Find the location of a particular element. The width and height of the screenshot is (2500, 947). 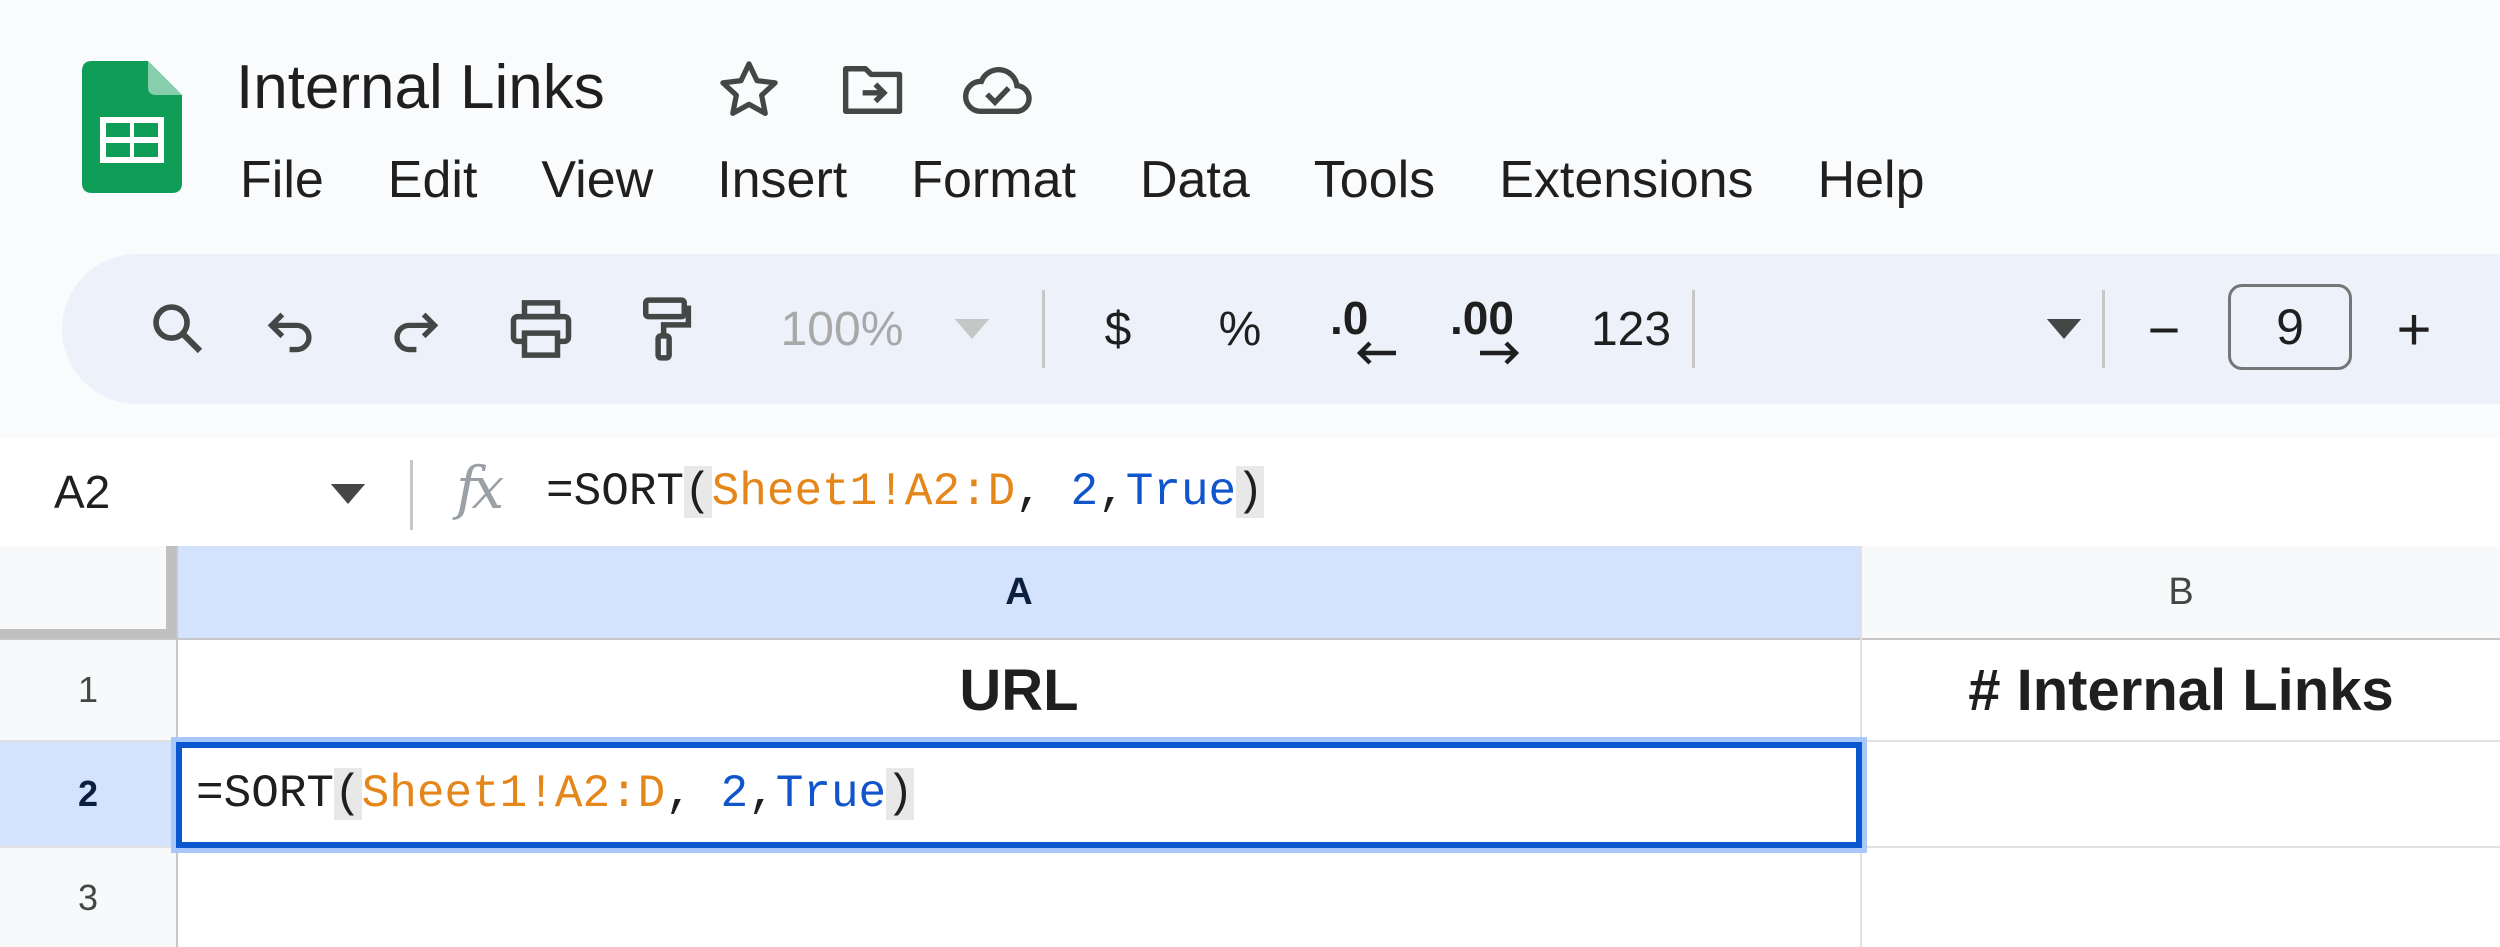

currency-format-button: $ is located at coordinates (1118, 329).